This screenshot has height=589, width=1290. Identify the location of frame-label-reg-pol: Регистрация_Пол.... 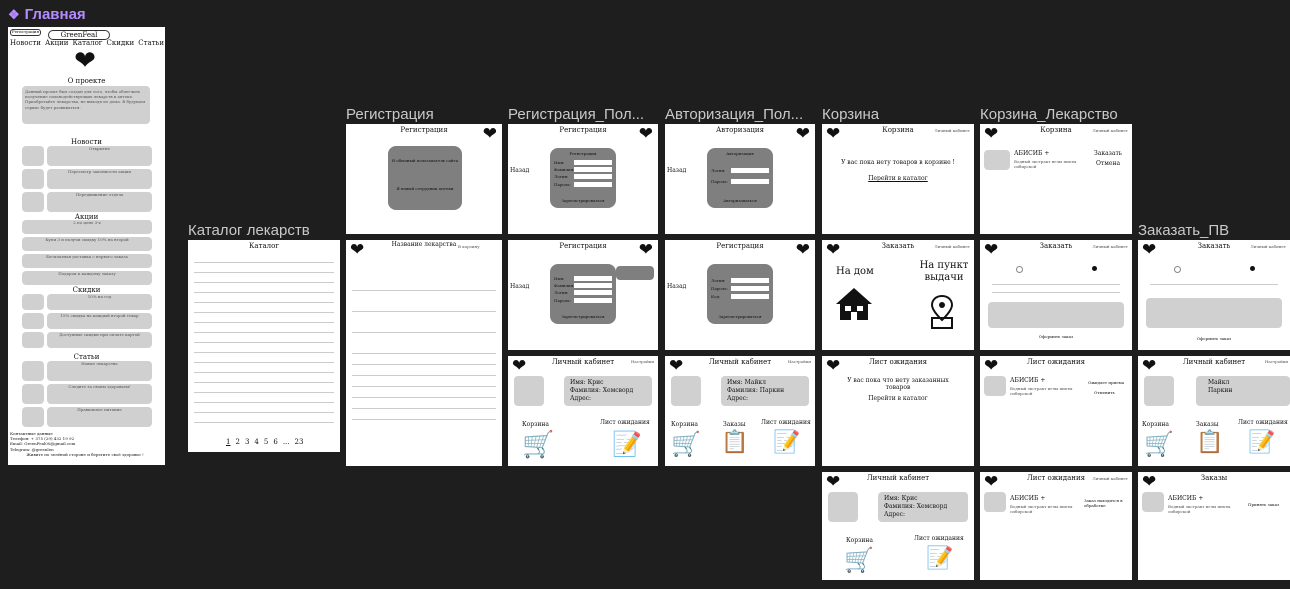
(583, 114).